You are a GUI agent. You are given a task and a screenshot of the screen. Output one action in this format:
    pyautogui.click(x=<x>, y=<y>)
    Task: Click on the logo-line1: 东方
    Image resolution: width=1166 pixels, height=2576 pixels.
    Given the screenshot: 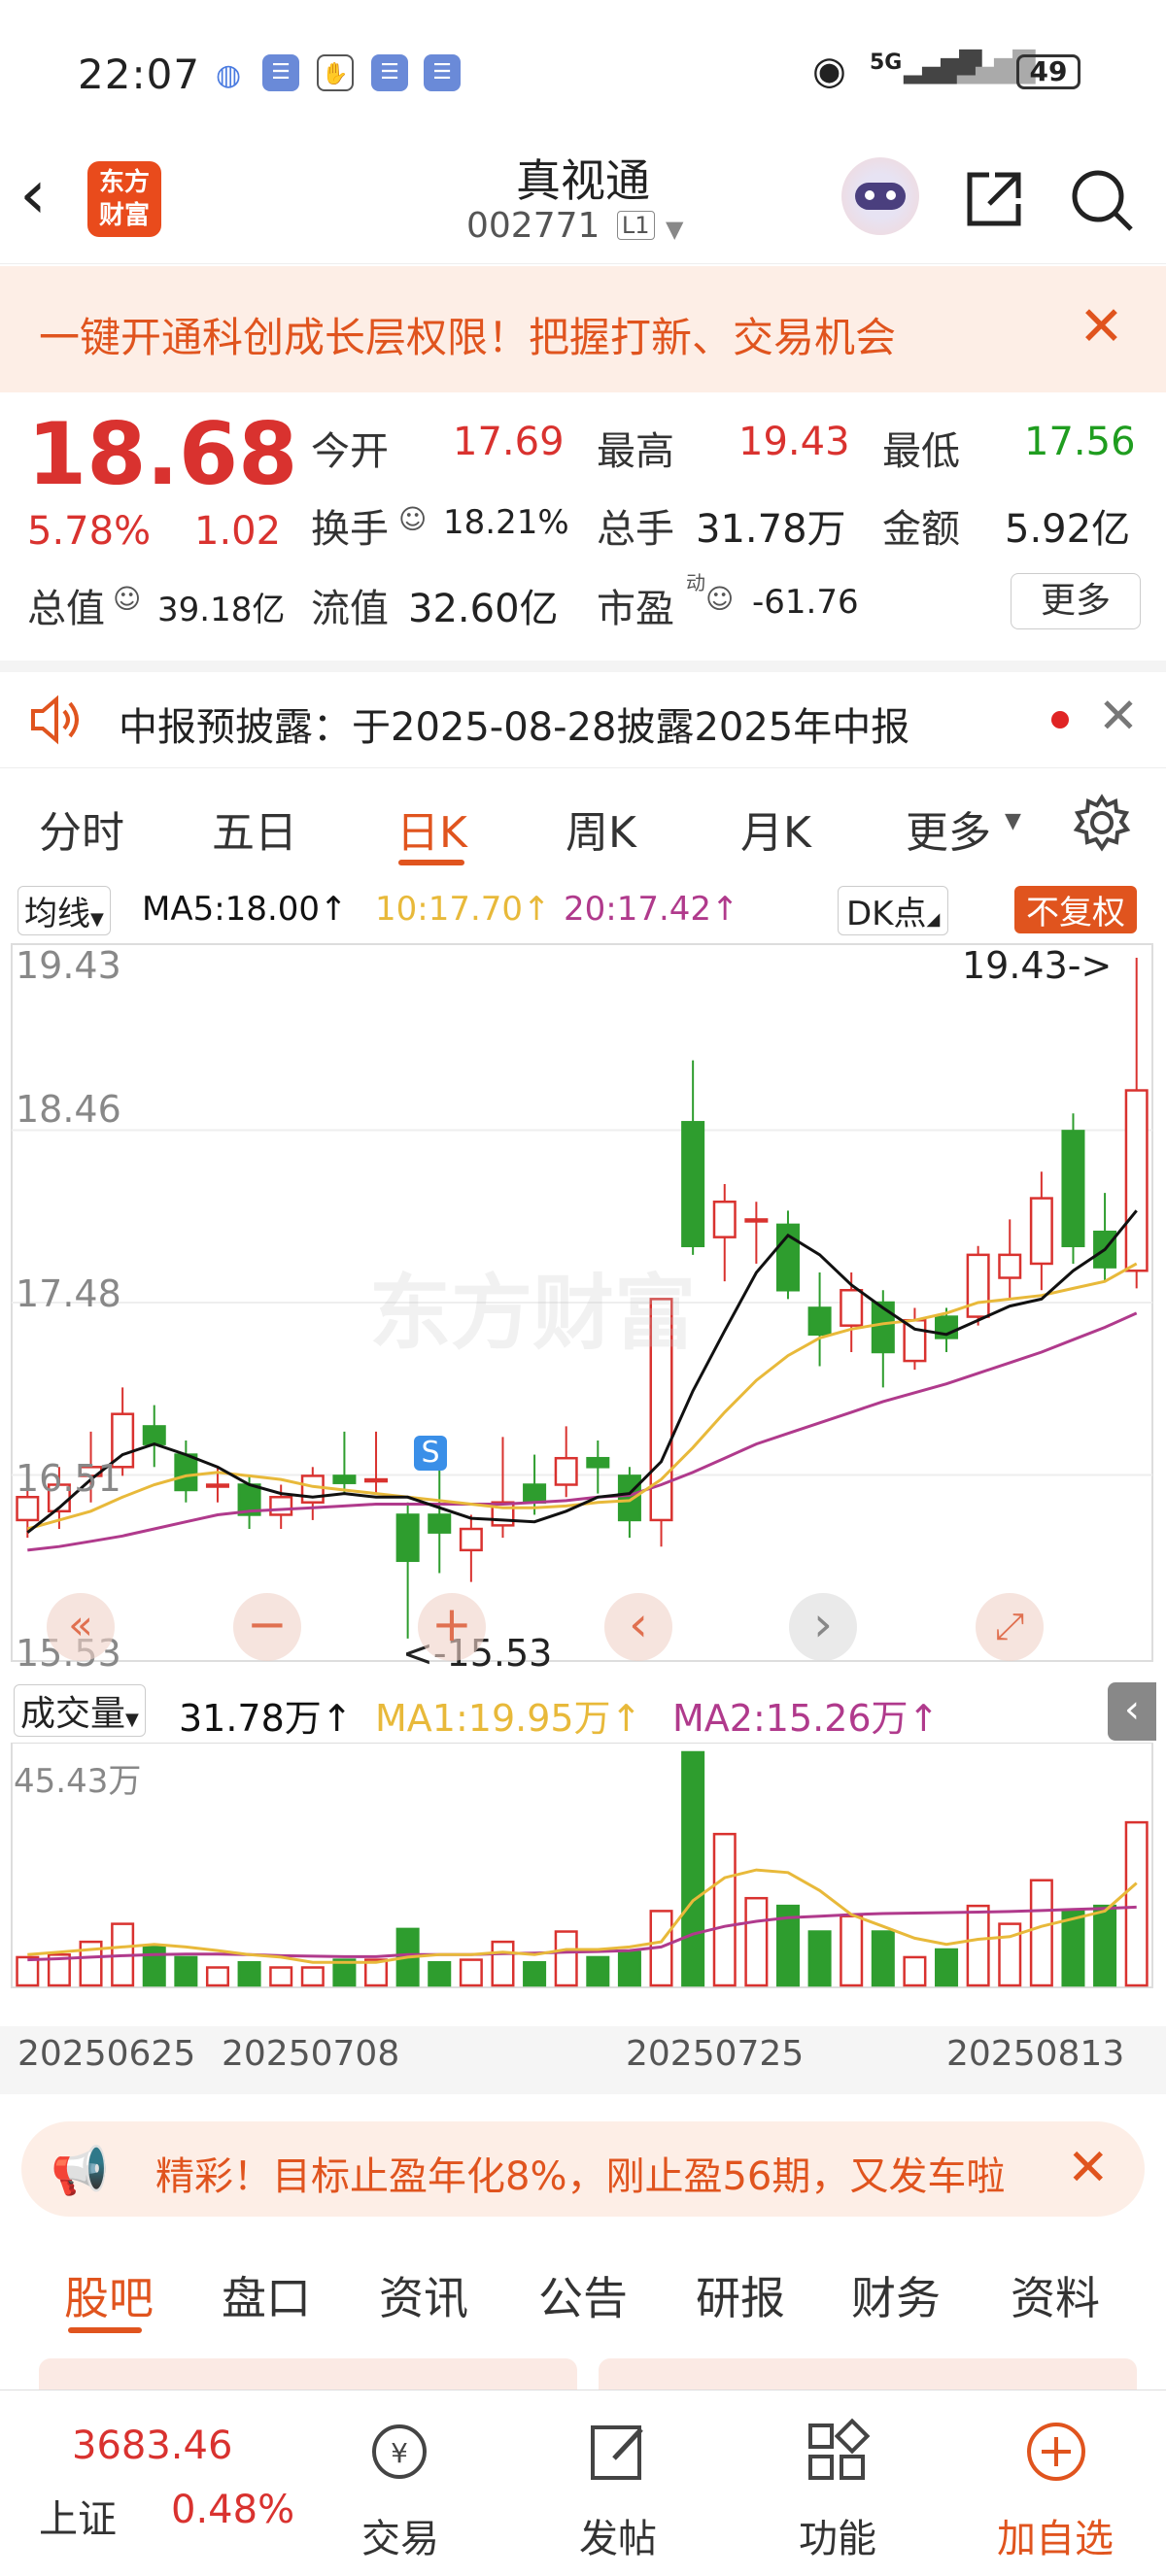 What is the action you would take?
    pyautogui.click(x=124, y=182)
    